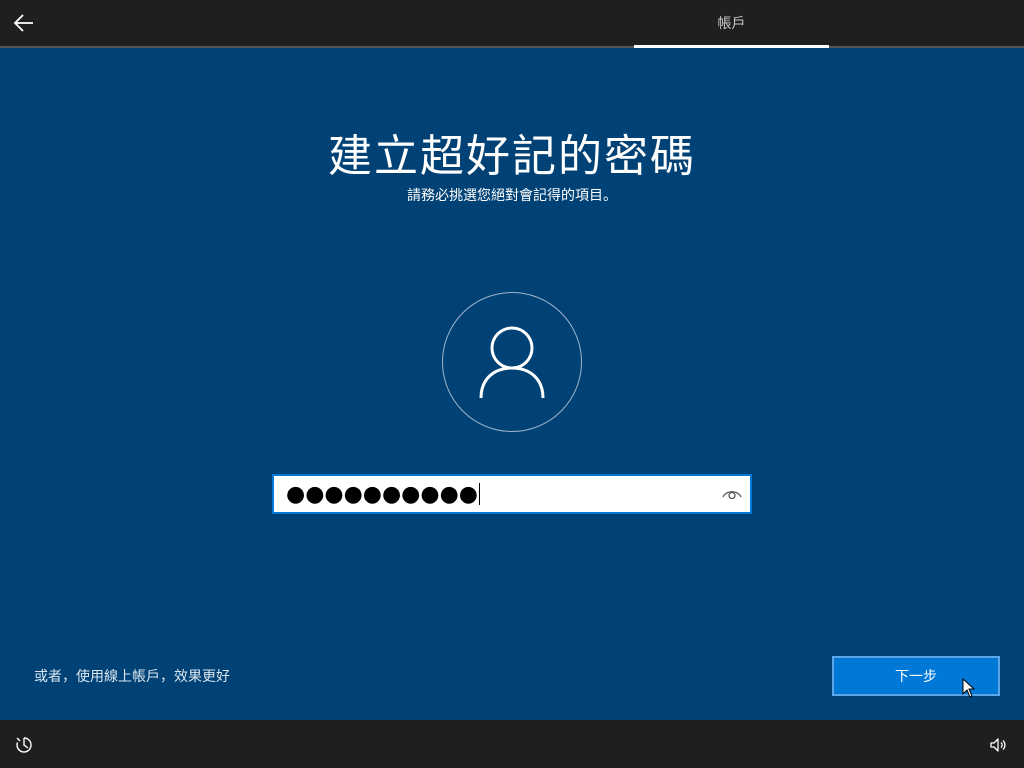 This screenshot has width=1024, height=768. What do you see at coordinates (382, 494) in the screenshot?
I see `password-masked-value: ●●●●●●●●●●` at bounding box center [382, 494].